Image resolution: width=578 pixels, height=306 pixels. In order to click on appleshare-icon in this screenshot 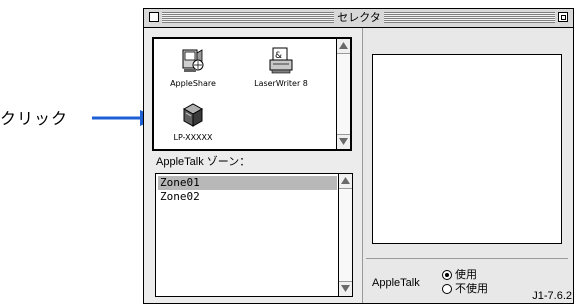, I will do `click(193, 60)`.